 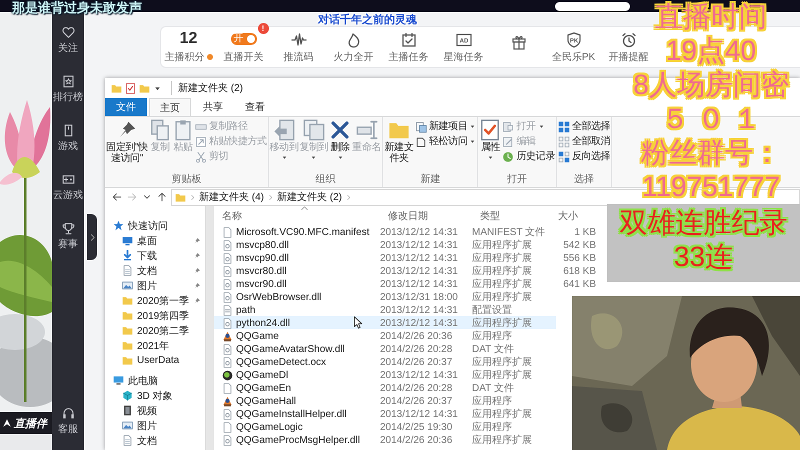 What do you see at coordinates (445, 141) in the screenshot?
I see `ribbon-button: 轻松访问` at bounding box center [445, 141].